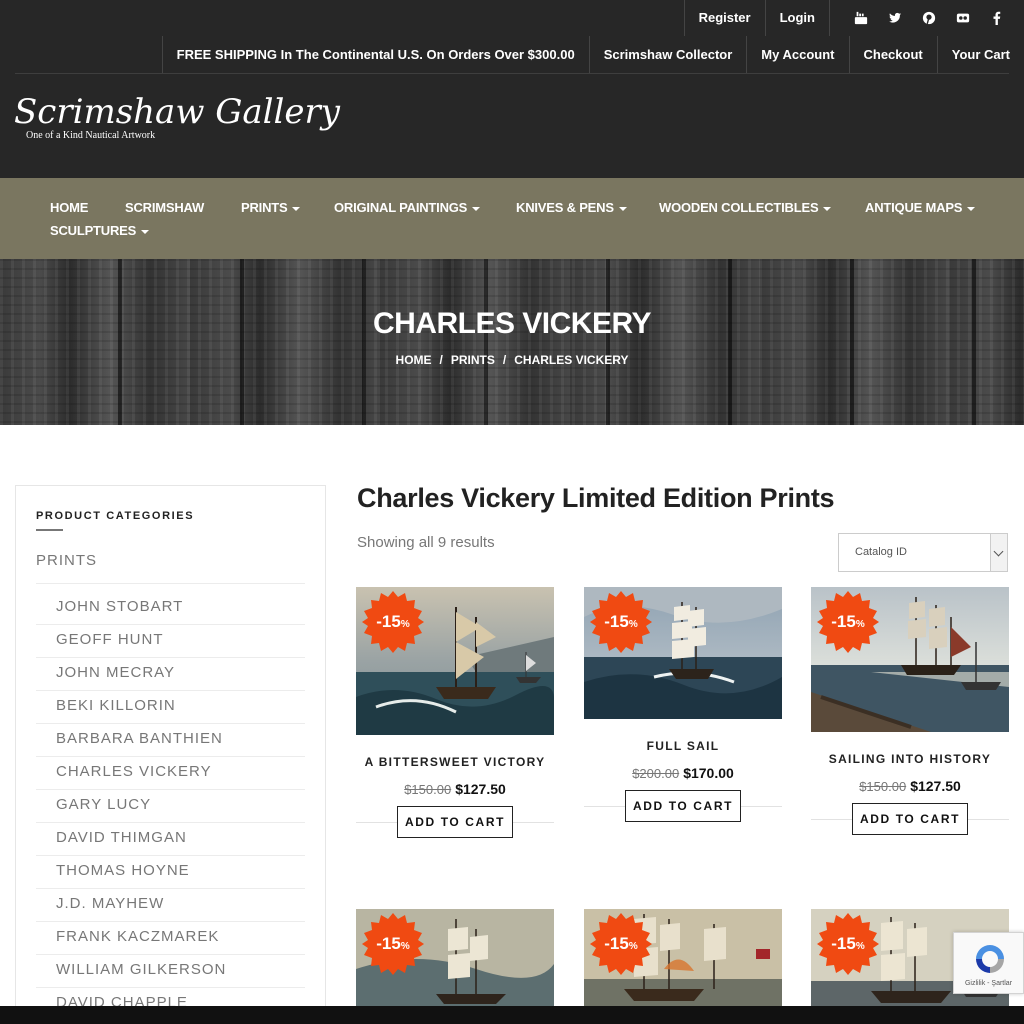  What do you see at coordinates (963, 18) in the screenshot?
I see `flickr-icon` at bounding box center [963, 18].